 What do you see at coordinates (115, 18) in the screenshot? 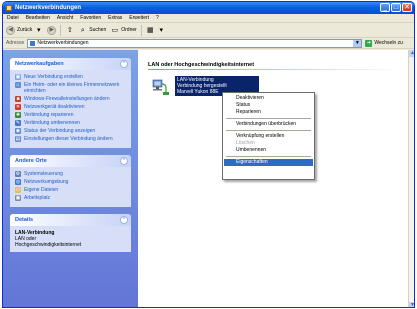
I see `menu-extras: Extras` at bounding box center [115, 18].